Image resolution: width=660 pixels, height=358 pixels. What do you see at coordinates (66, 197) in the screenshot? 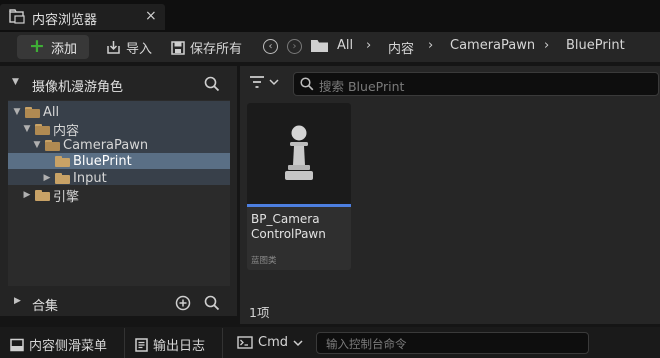
I see `tree-item-label: 引擎` at bounding box center [66, 197].